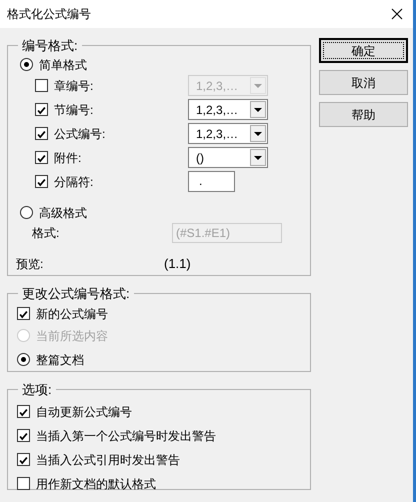 The image size is (416, 502). What do you see at coordinates (46, 233) in the screenshot?
I see `field-label: 格式:` at bounding box center [46, 233].